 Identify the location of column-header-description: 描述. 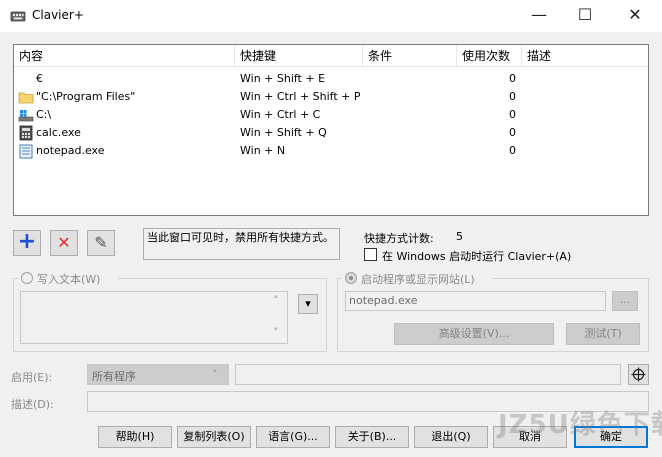
(585, 56).